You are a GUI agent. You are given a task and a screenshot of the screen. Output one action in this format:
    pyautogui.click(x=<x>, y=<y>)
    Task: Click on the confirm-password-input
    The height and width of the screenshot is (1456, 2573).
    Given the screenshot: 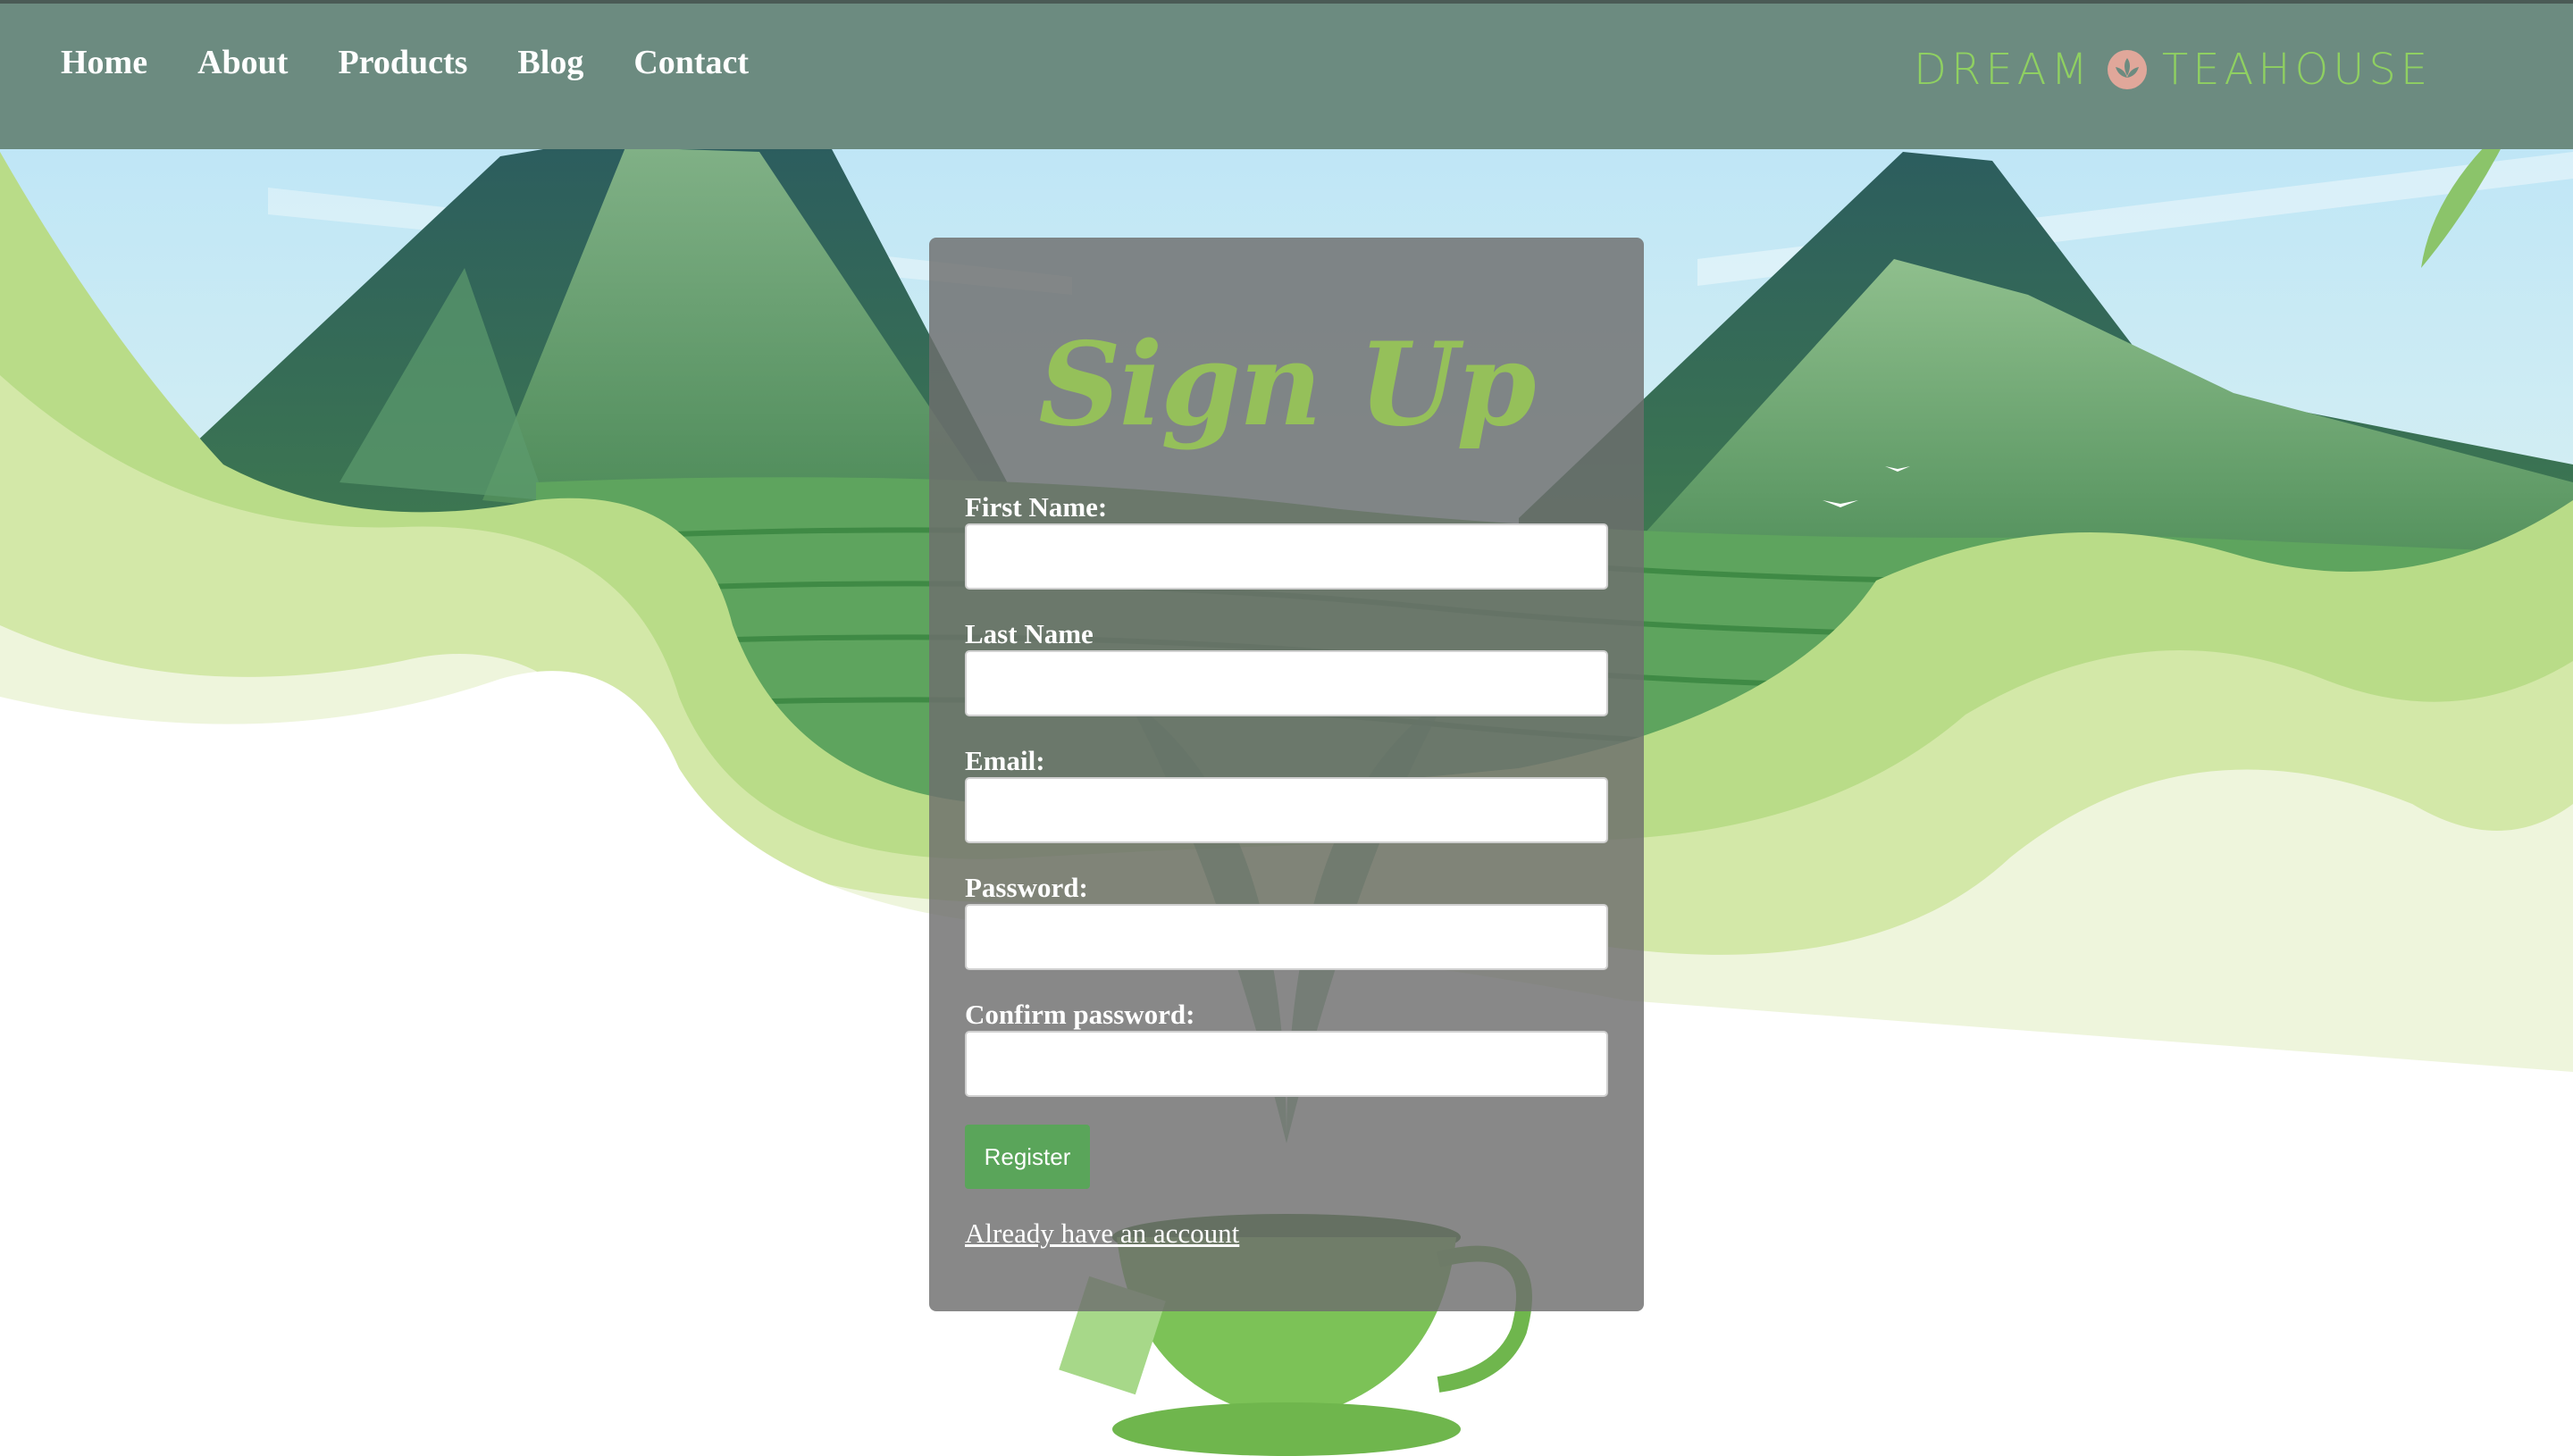 What is the action you would take?
    pyautogui.click(x=1286, y=1064)
    